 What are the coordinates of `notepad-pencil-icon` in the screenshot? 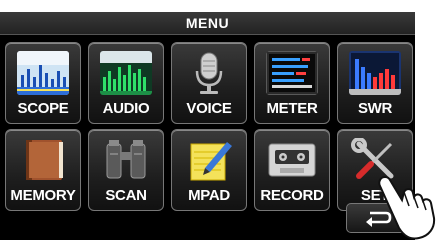 It's located at (209, 160).